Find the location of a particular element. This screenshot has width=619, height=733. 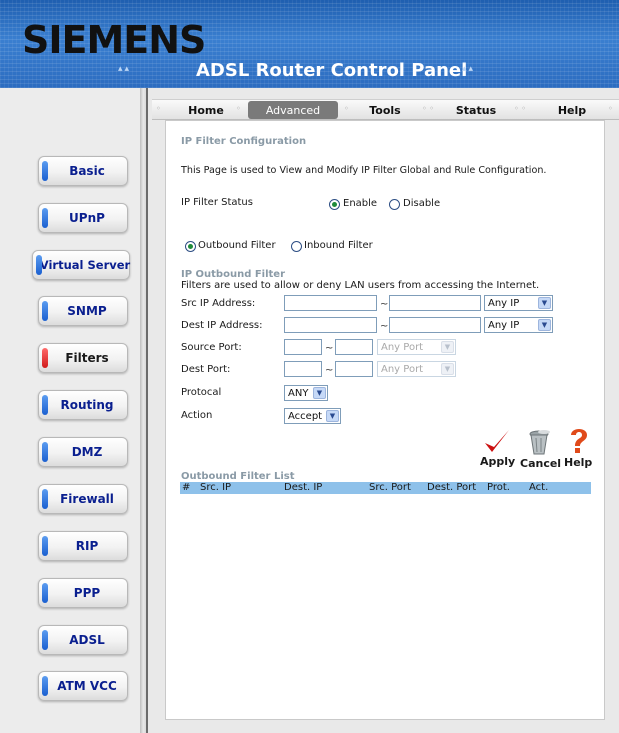

sidebar-item-firewall: Firewall is located at coordinates (83, 499).